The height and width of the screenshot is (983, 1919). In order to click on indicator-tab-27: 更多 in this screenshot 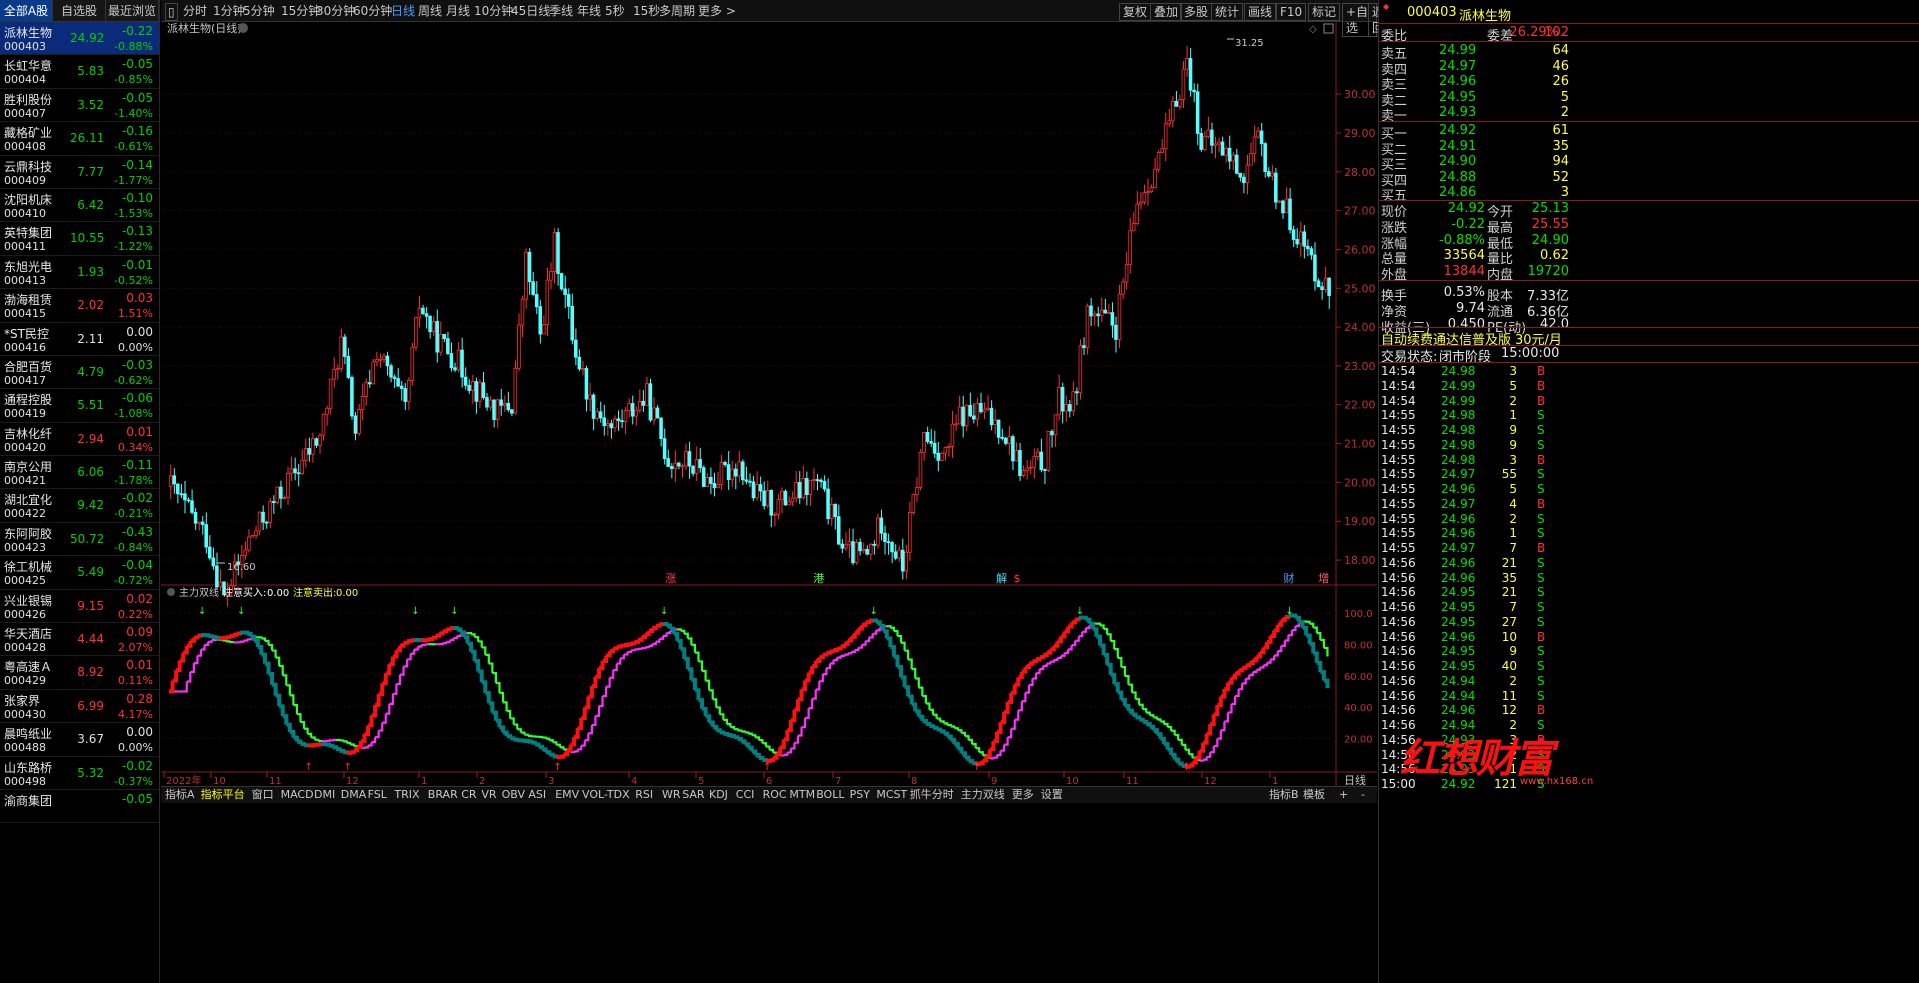, I will do `click(1023, 795)`.